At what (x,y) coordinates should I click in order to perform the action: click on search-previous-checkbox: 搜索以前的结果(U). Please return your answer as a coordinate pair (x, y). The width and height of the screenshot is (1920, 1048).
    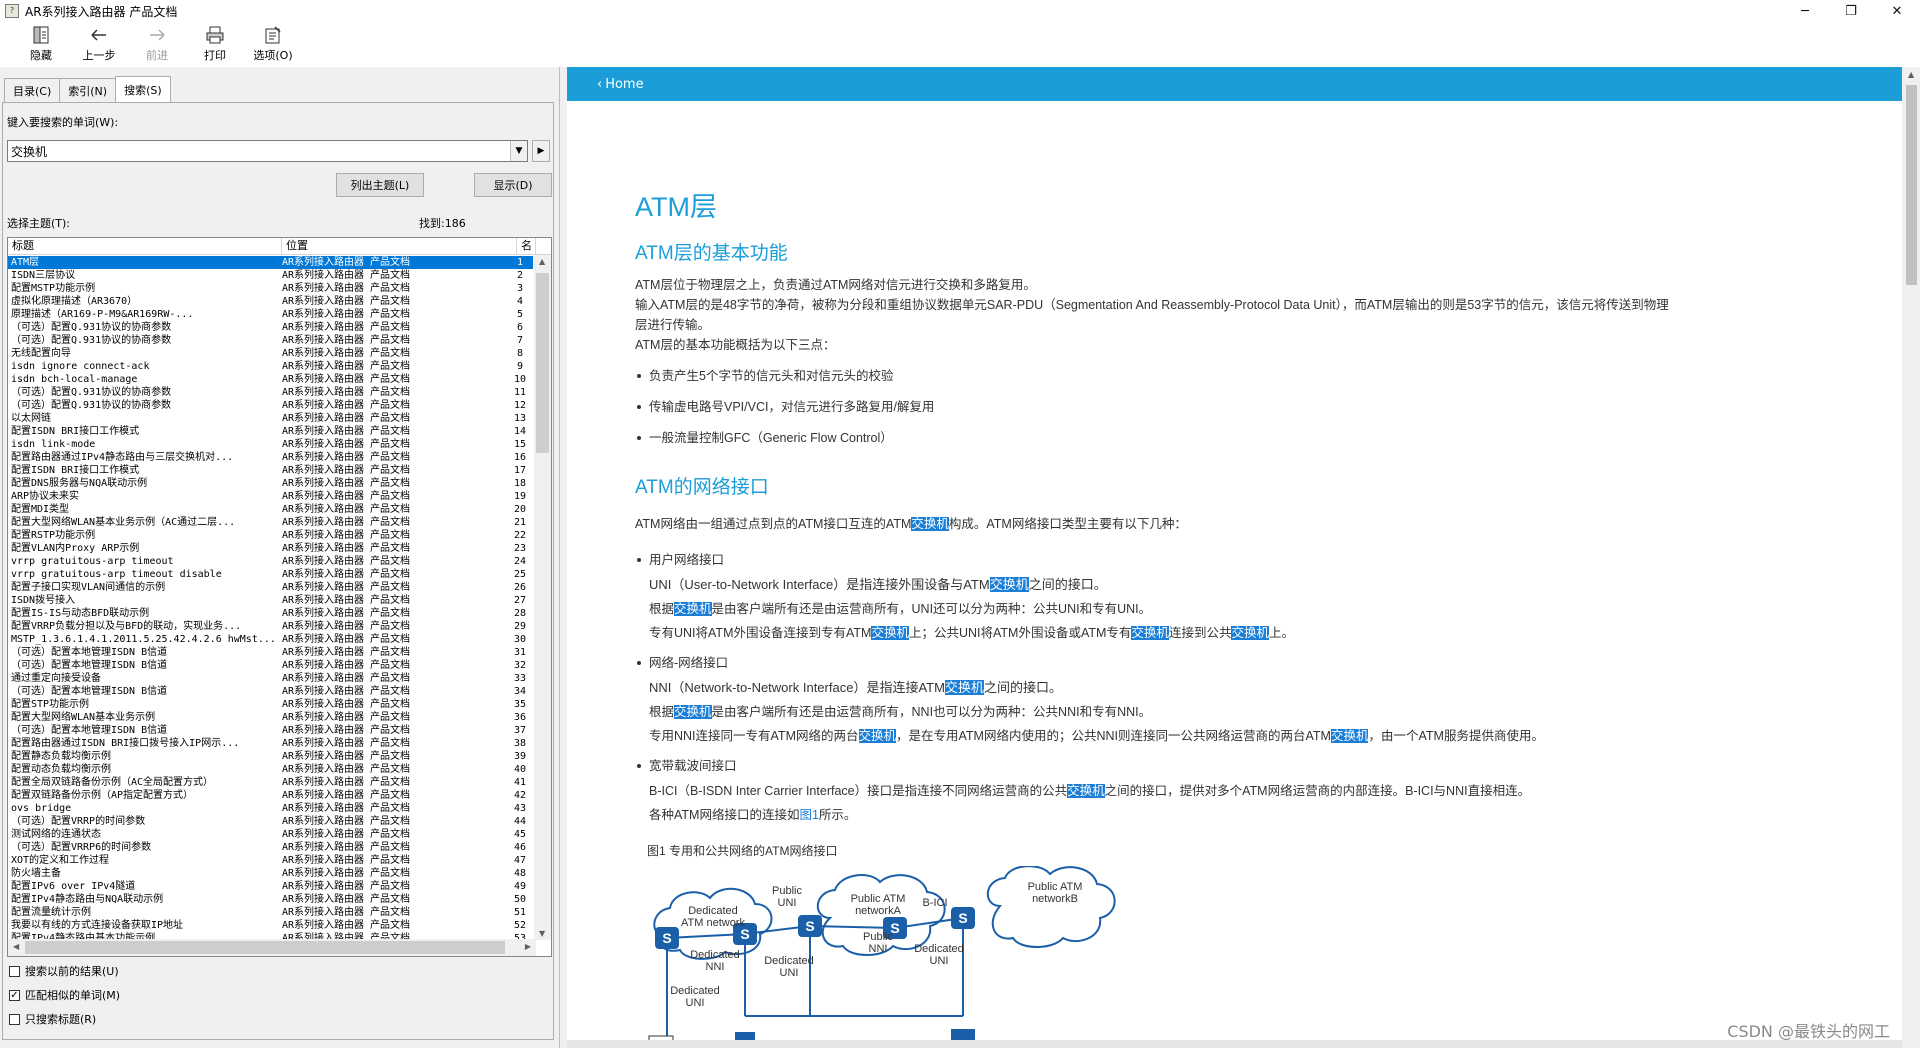
    Looking at the image, I should click on (64, 971).